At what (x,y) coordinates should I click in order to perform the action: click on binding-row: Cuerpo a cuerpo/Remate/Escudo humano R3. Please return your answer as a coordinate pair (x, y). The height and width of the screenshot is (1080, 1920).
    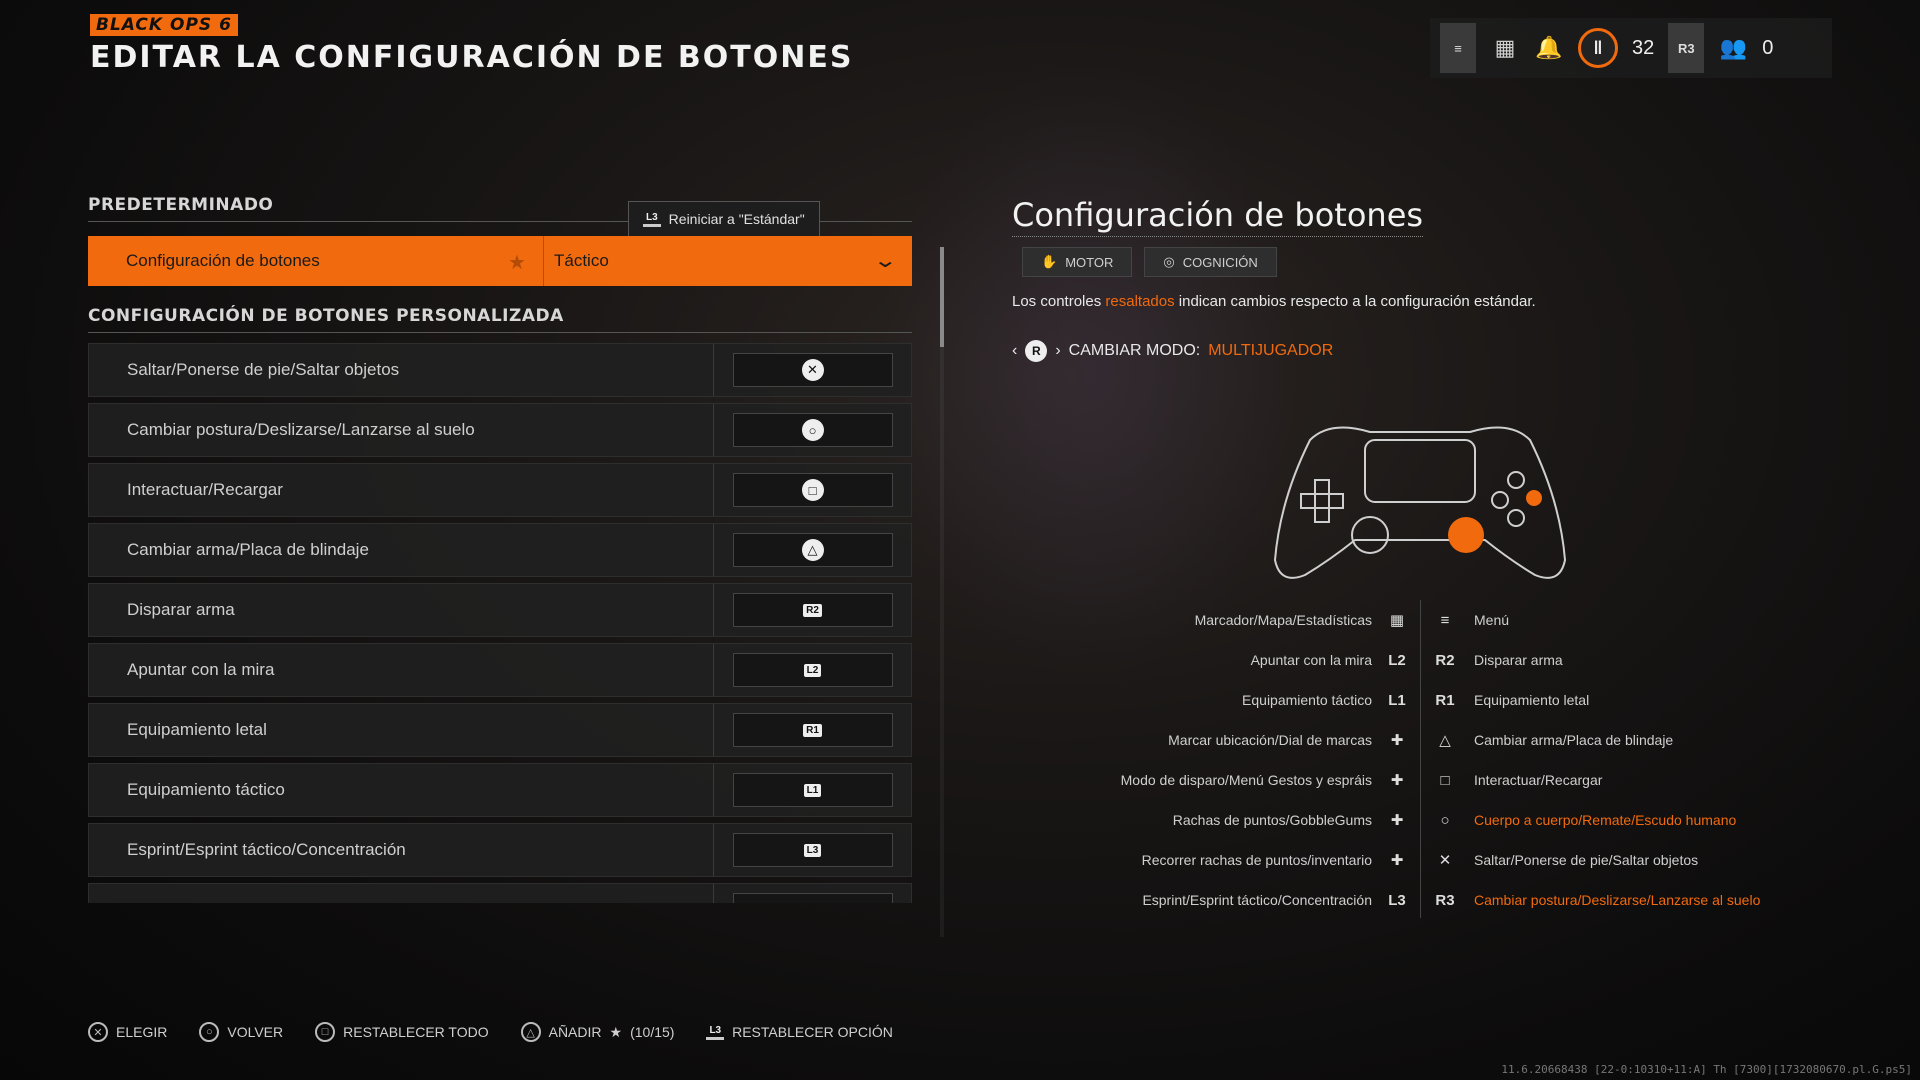
    Looking at the image, I should click on (500, 893).